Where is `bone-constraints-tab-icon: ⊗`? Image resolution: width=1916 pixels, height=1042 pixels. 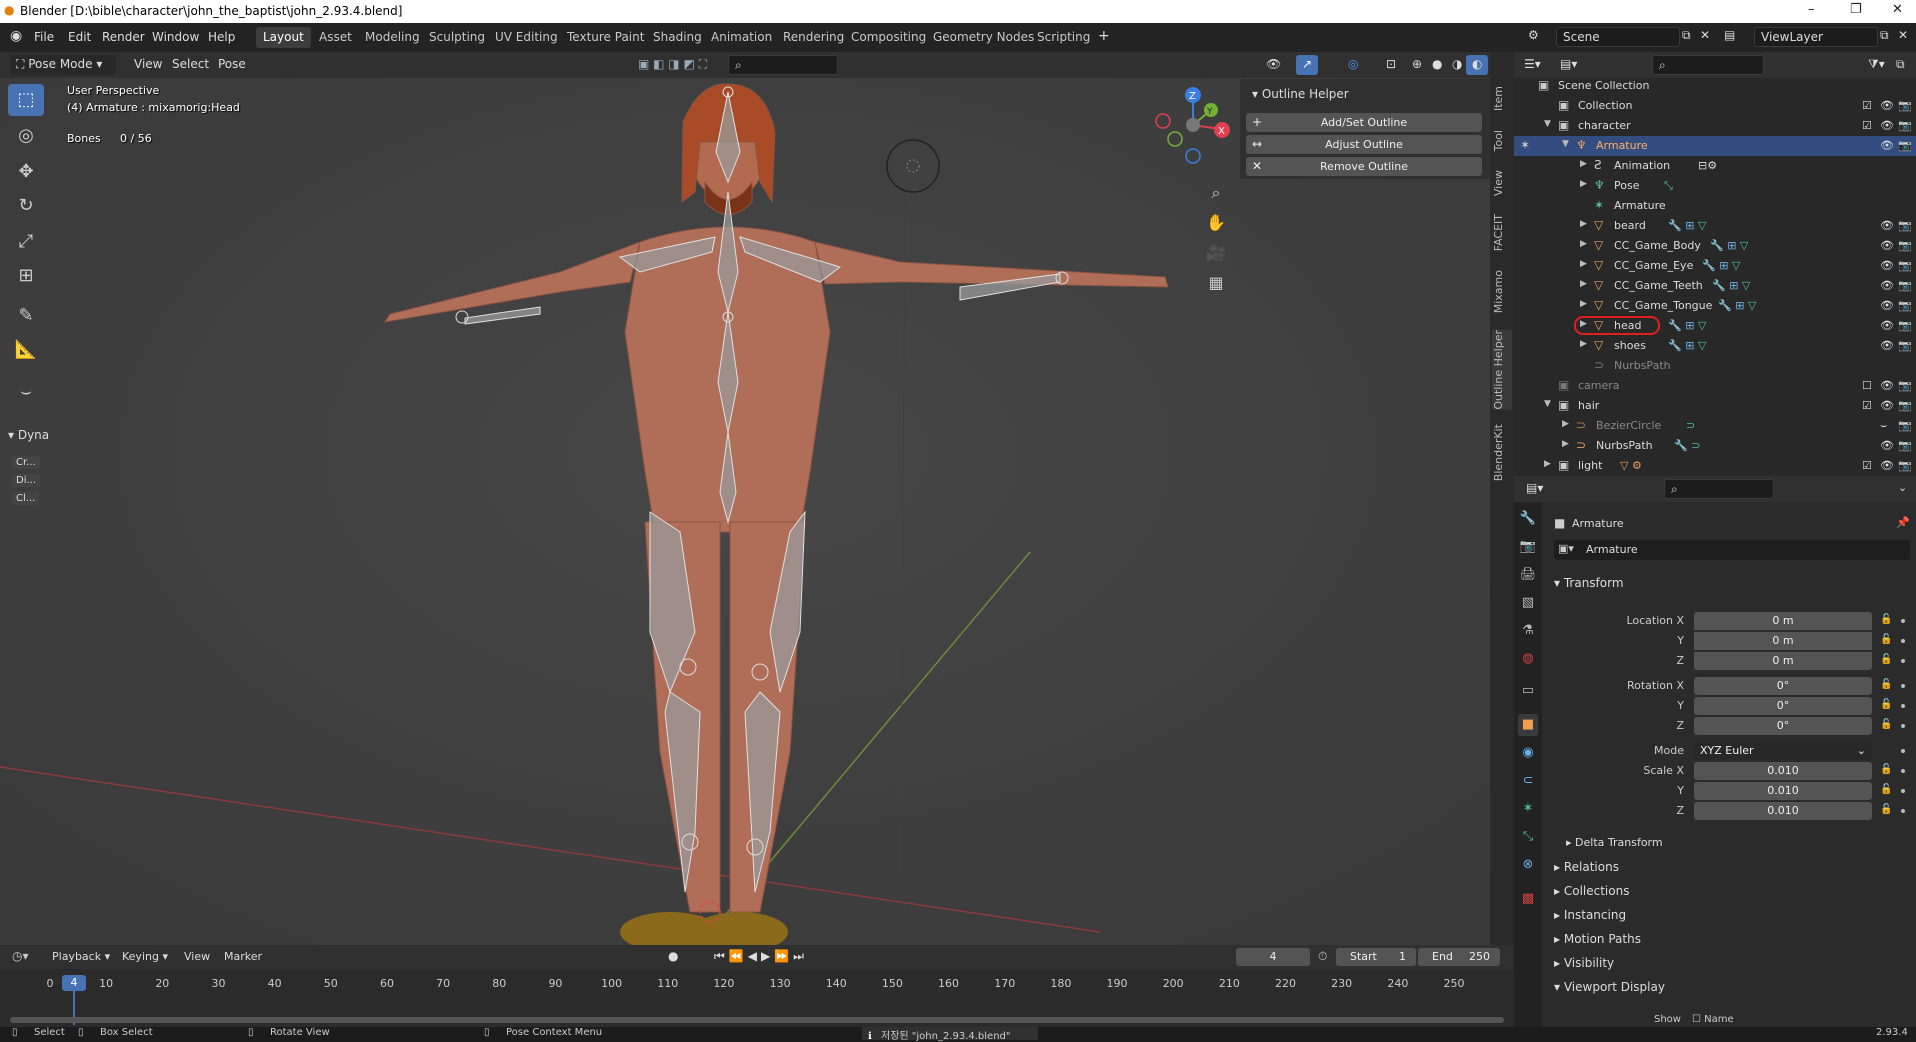 bone-constraints-tab-icon: ⊗ is located at coordinates (1528, 865).